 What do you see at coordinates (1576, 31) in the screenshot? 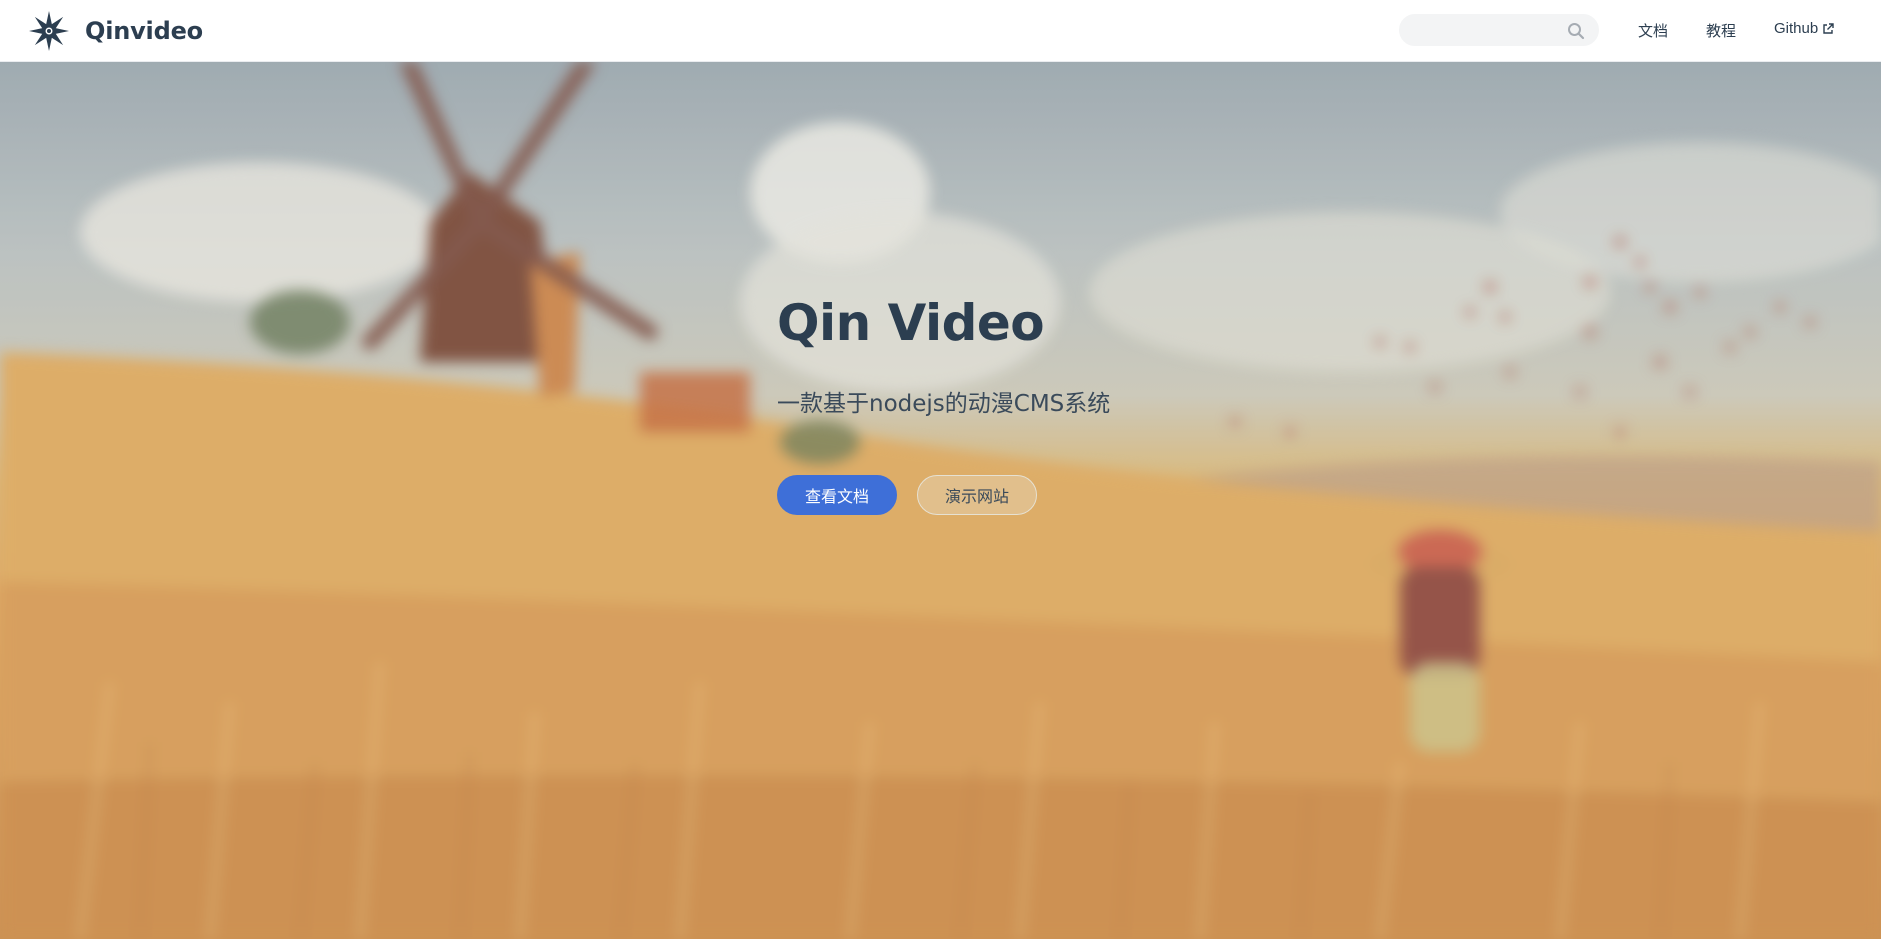
I see `search-icon` at bounding box center [1576, 31].